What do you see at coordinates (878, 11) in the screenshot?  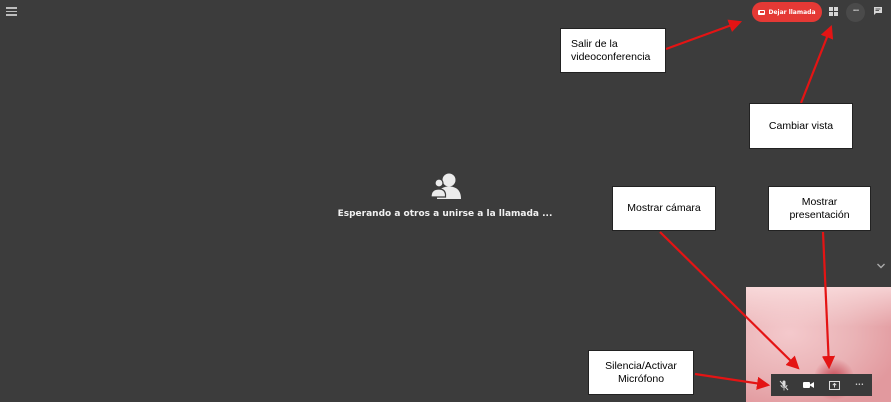 I see `chat-icon` at bounding box center [878, 11].